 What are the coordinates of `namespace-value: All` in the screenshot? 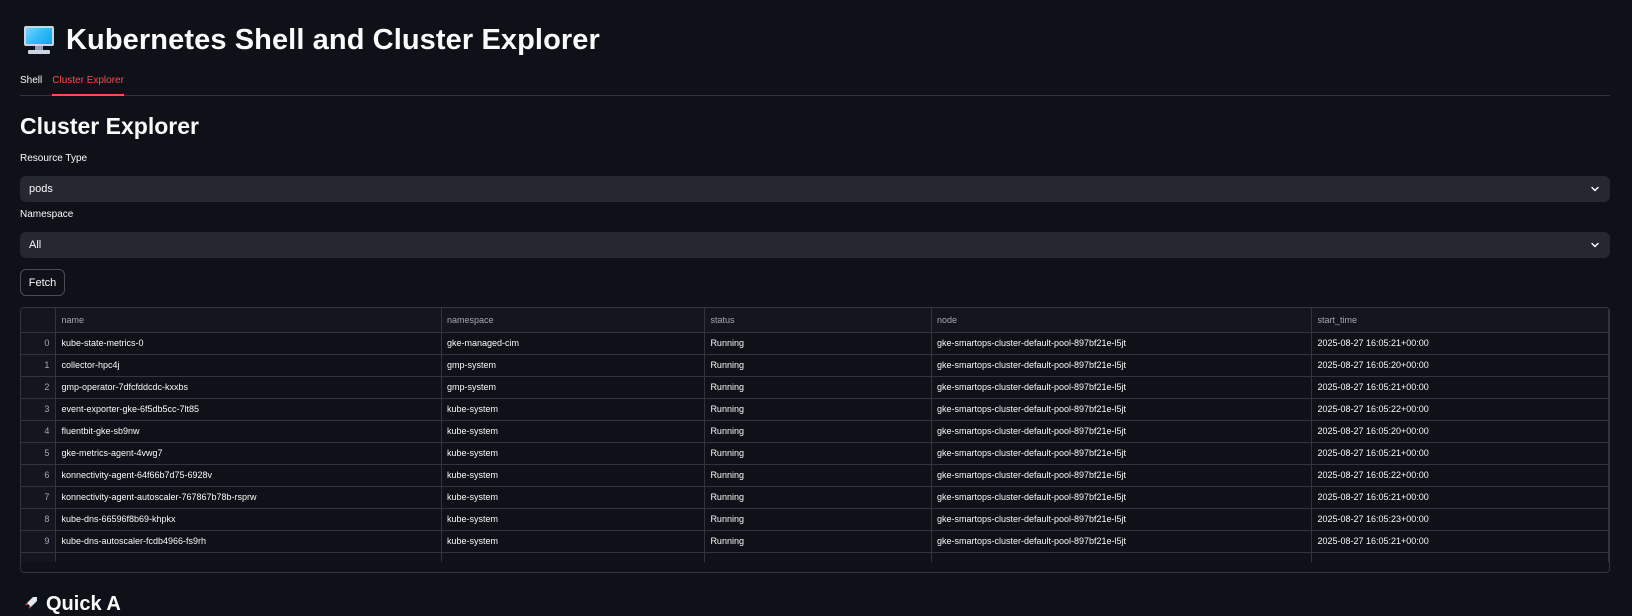 It's located at (35, 245).